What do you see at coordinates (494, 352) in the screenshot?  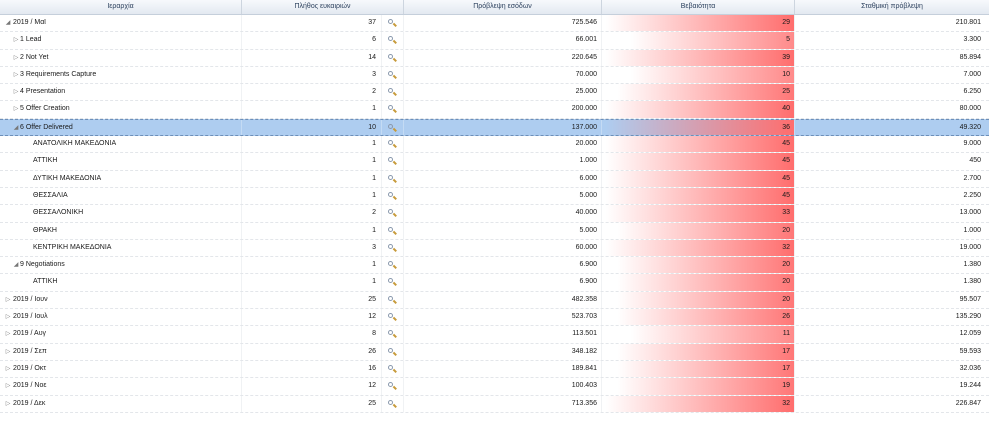 I see `table-row: ▷ 2019 / Σεπ 26 348.182 17 59.593` at bounding box center [494, 352].